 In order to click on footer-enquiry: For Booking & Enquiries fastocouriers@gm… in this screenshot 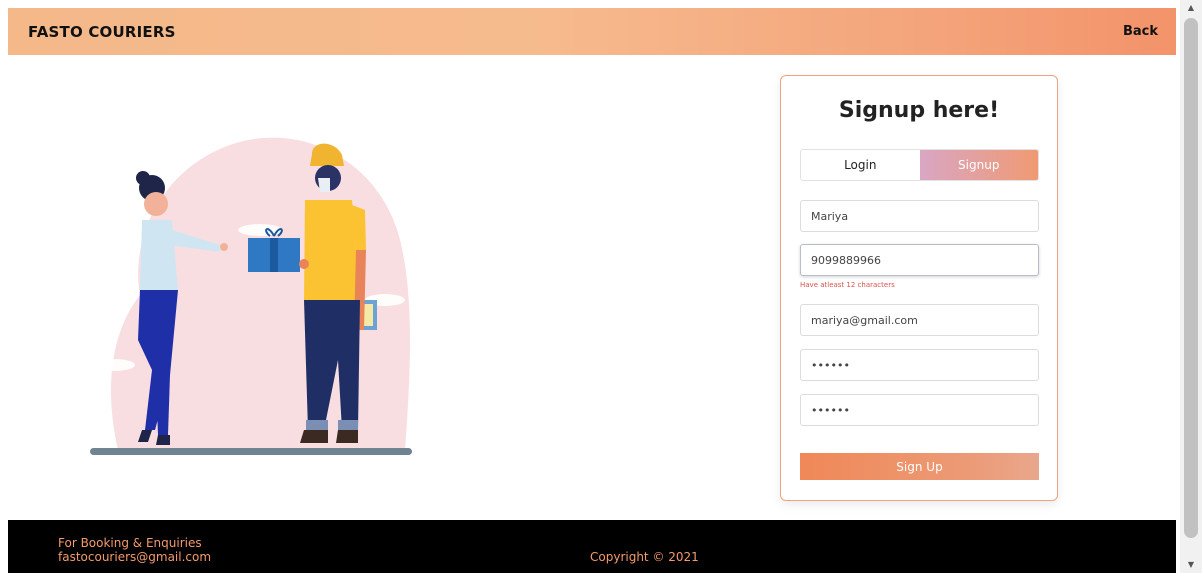, I will do `click(134, 550)`.